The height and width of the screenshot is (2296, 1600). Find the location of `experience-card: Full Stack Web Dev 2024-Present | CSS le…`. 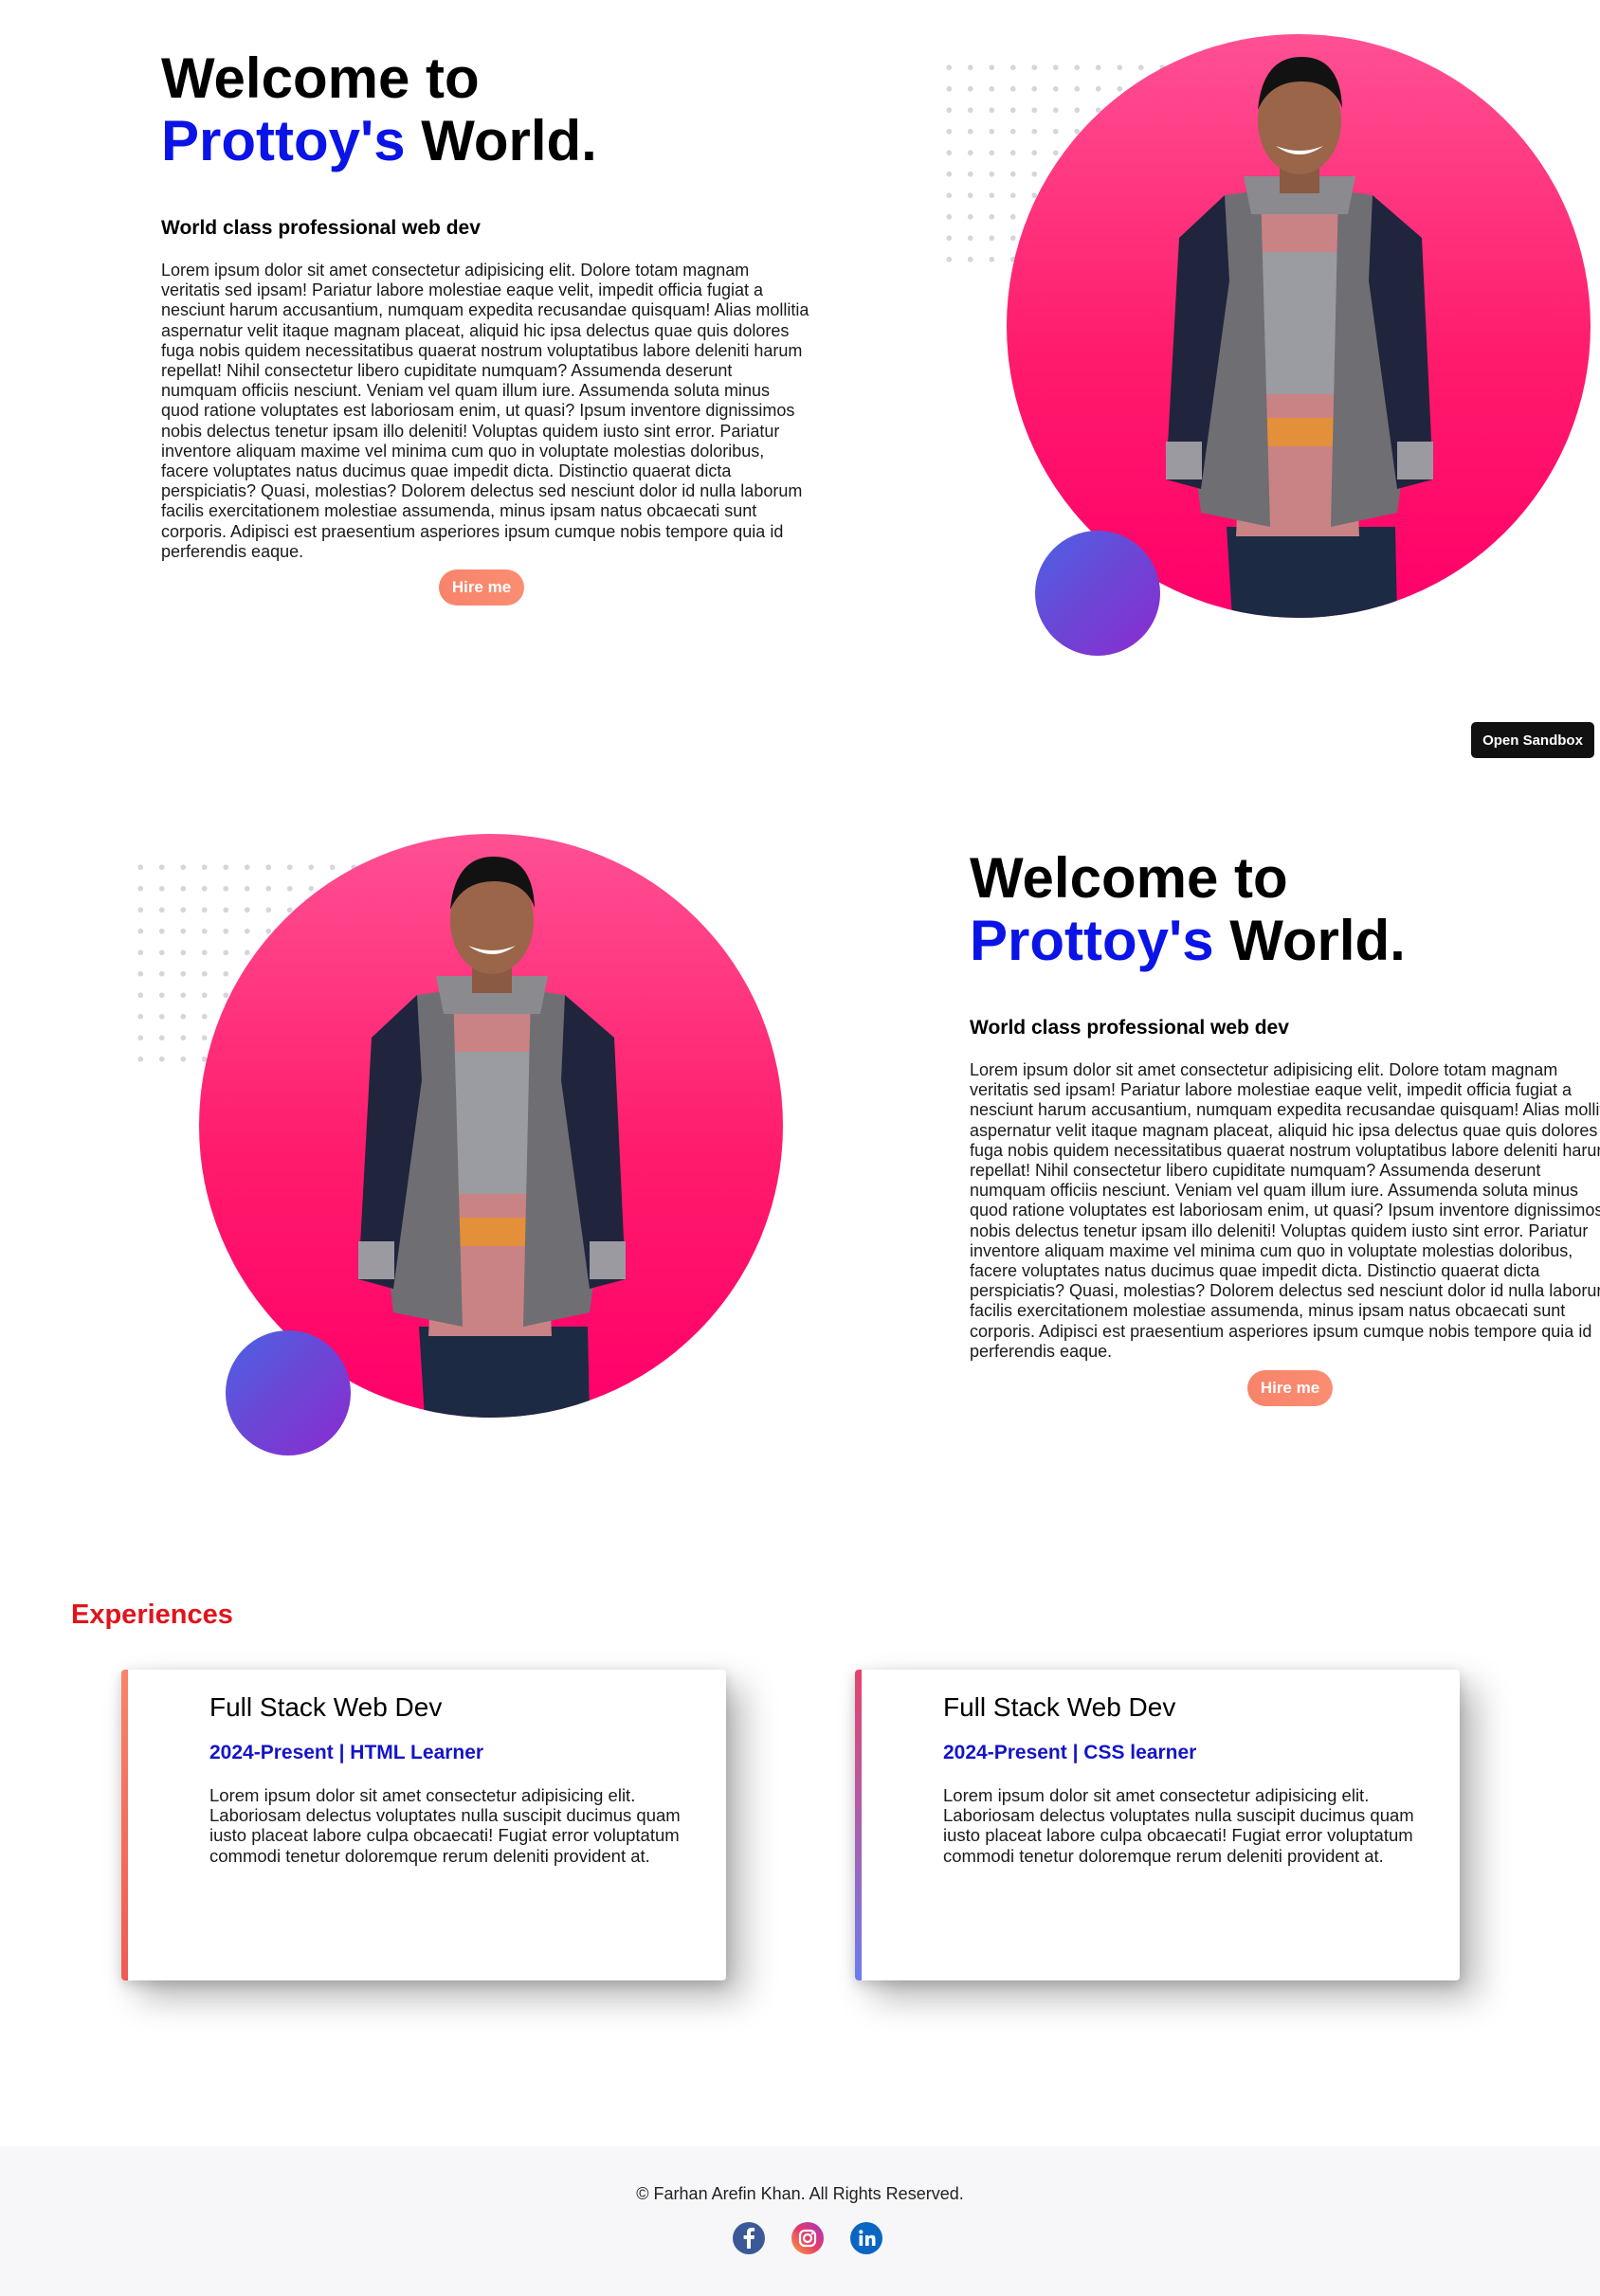

experience-card: Full Stack Web Dev 2024-Present | CSS le… is located at coordinates (1157, 1825).